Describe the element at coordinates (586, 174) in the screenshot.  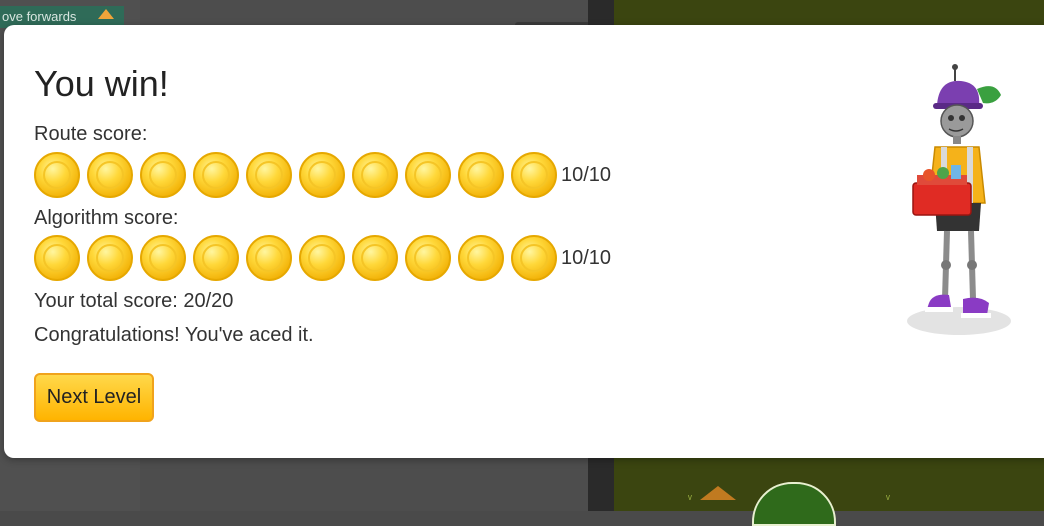
I see `route-score-value: 10/10` at that location.